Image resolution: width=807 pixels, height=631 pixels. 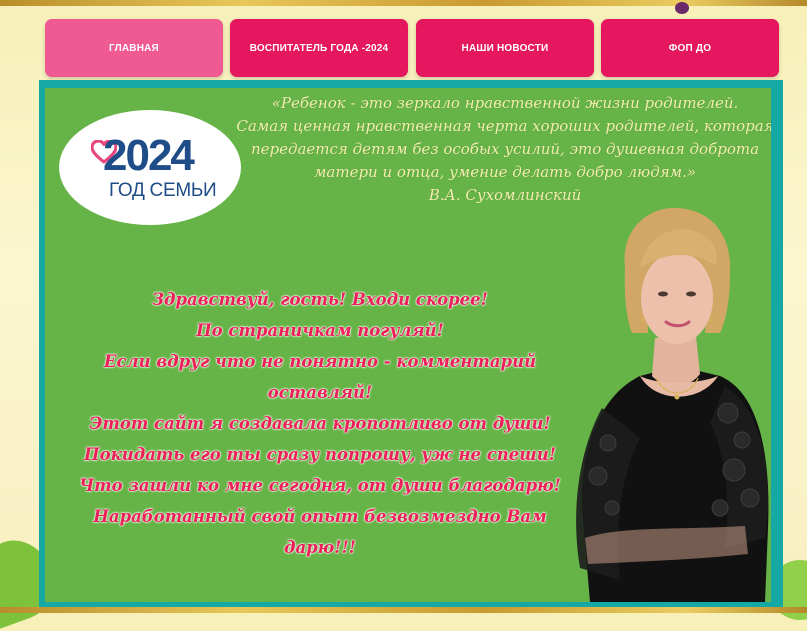 I want to click on logo-subtitle: ГОД СЕМЬИ, so click(x=163, y=190).